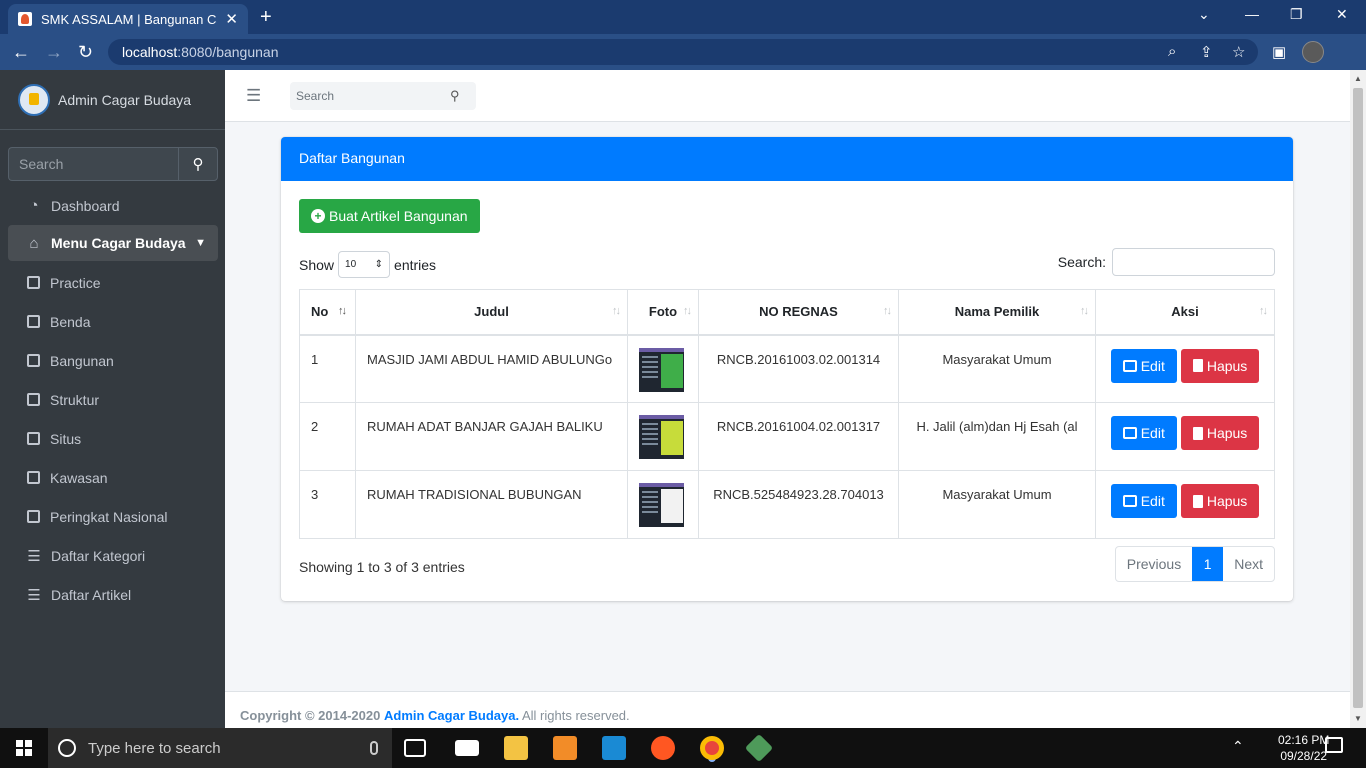  Describe the element at coordinates (451, 715) in the screenshot. I see `footer-brand-link: Admin Cagar Budaya.` at that location.